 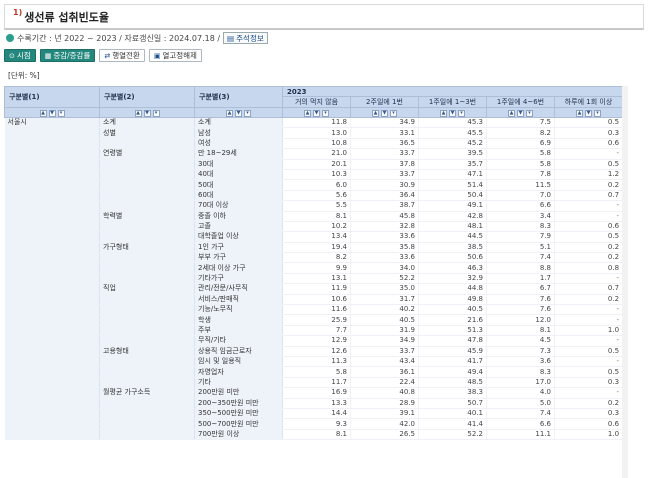 What do you see at coordinates (238, 154) in the screenshot?
I see `row-label-3: 만 18~29세` at bounding box center [238, 154].